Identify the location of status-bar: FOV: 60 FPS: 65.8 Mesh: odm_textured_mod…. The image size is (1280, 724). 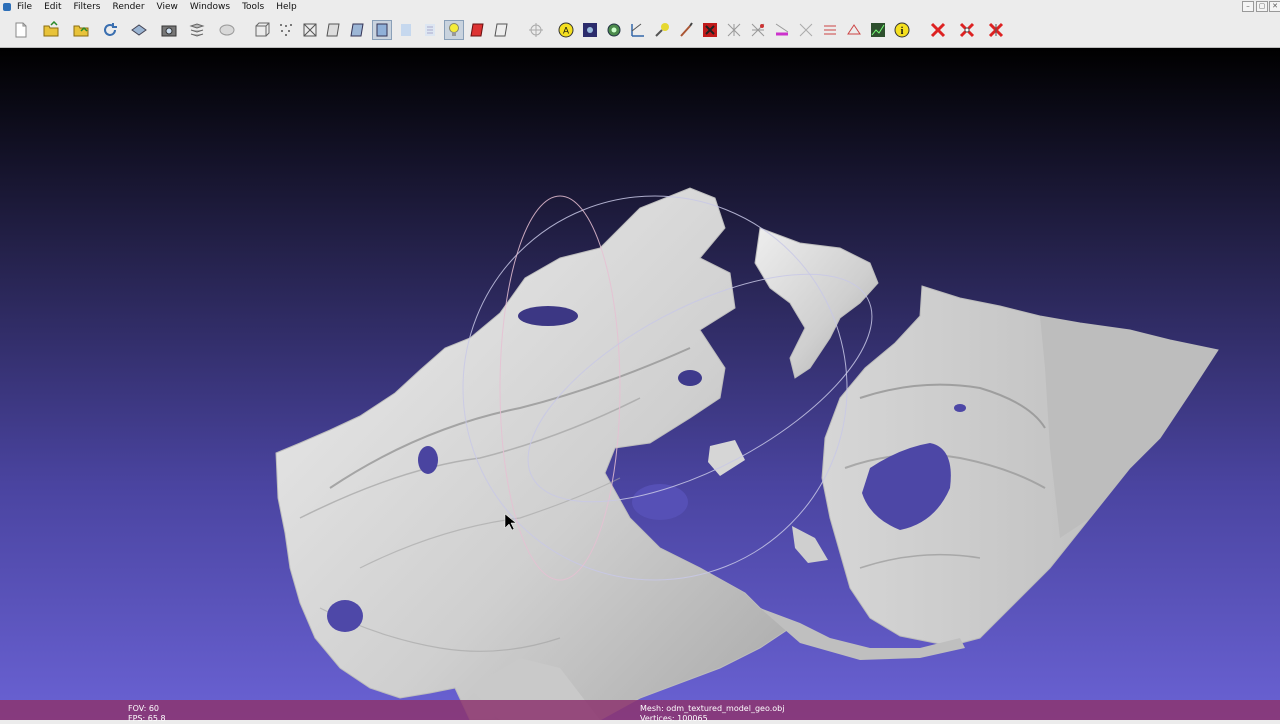
(640, 711).